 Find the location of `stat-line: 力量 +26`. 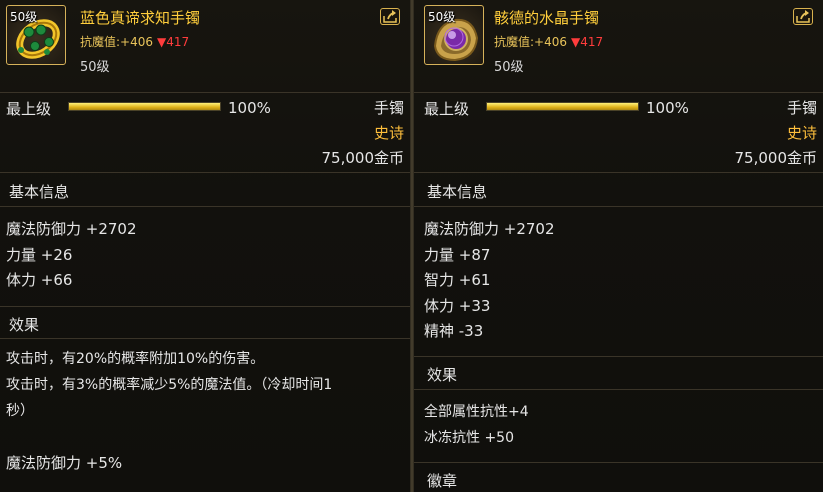

stat-line: 力量 +26 is located at coordinates (39, 255).